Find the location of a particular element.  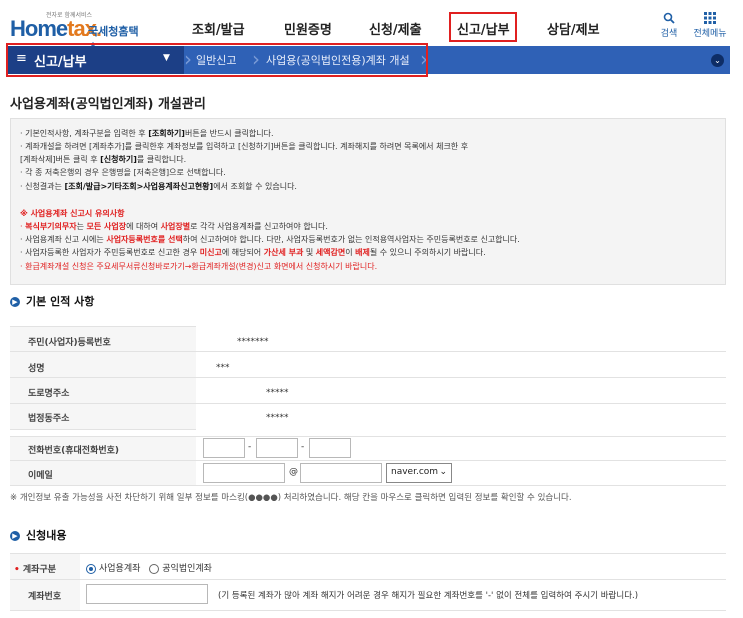

account-type-radio-group: 사업용계좌 공익법인계좌 is located at coordinates (149, 567).